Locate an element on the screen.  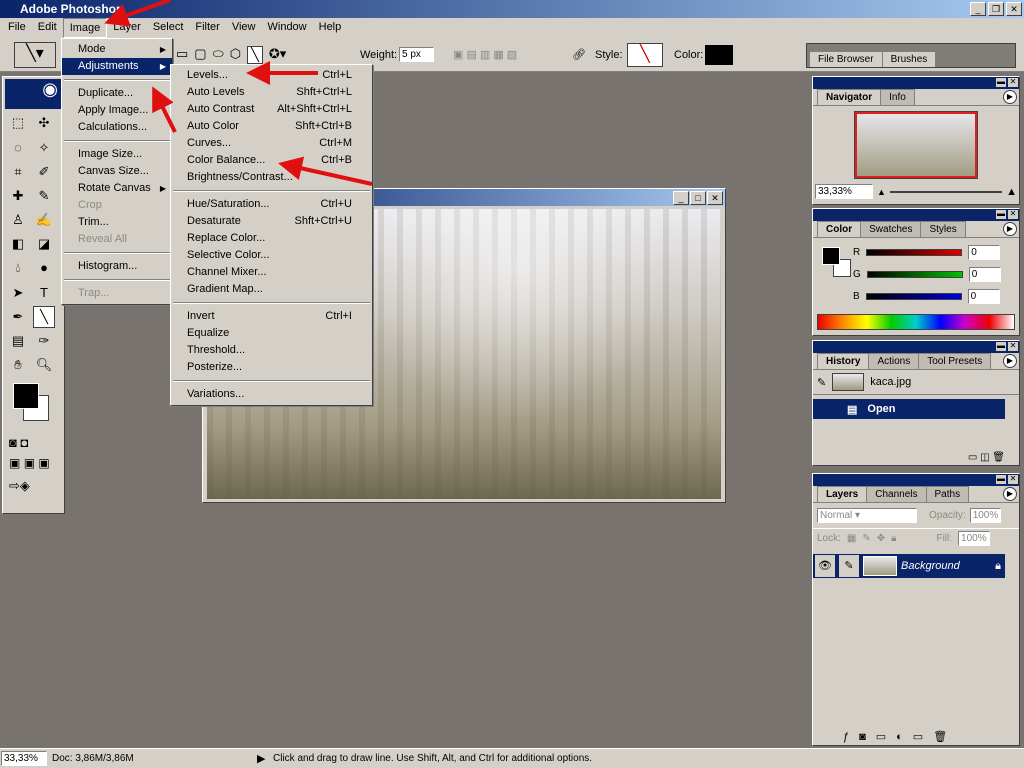
arrow-color-balance is located at coordinates (325, 171).